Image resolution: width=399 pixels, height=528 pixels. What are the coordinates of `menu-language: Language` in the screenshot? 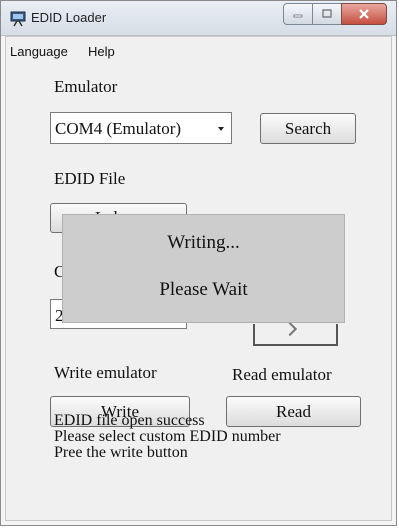 It's located at (39, 51).